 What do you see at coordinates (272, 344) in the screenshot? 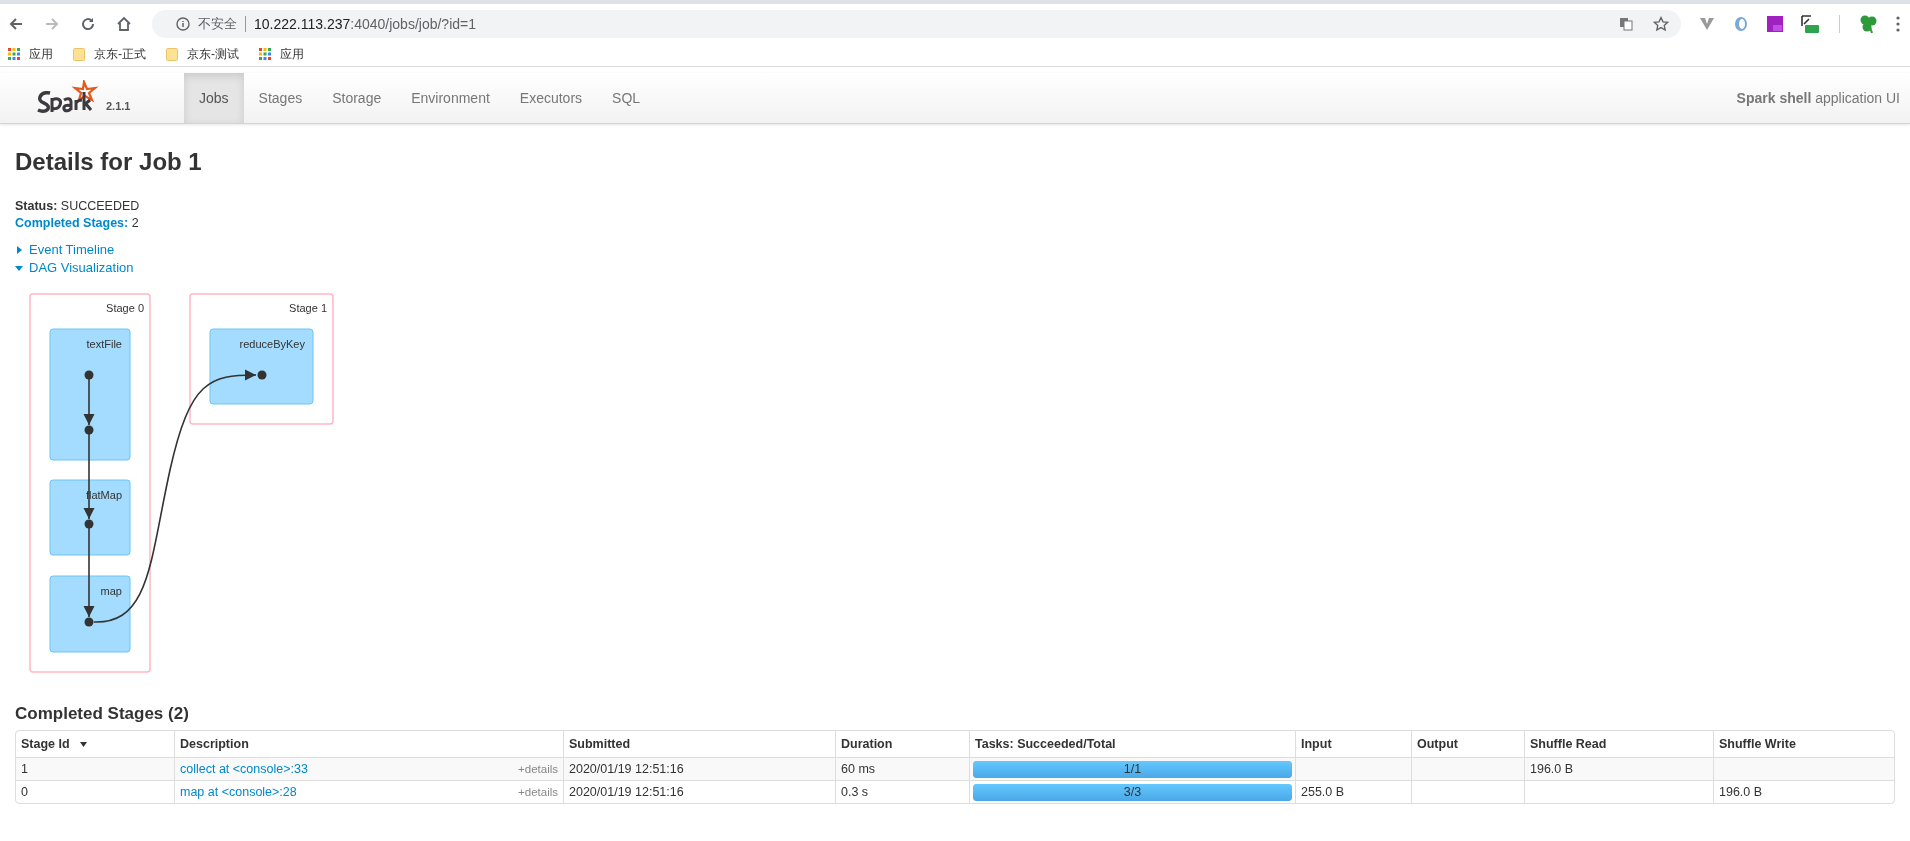
I see `operation-label: reduceByKey` at bounding box center [272, 344].